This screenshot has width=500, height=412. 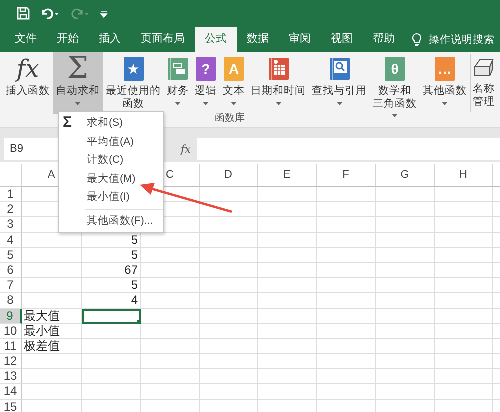 What do you see at coordinates (111, 179) in the screenshot?
I see `menu-item: 最大值(M)` at bounding box center [111, 179].